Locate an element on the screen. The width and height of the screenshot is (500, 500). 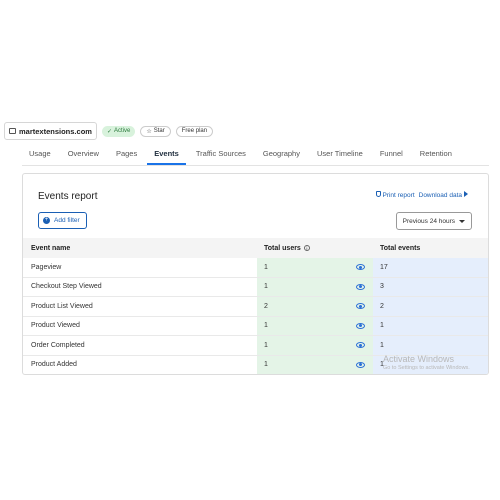
total-events-cell: 17 is located at coordinates (430, 267).